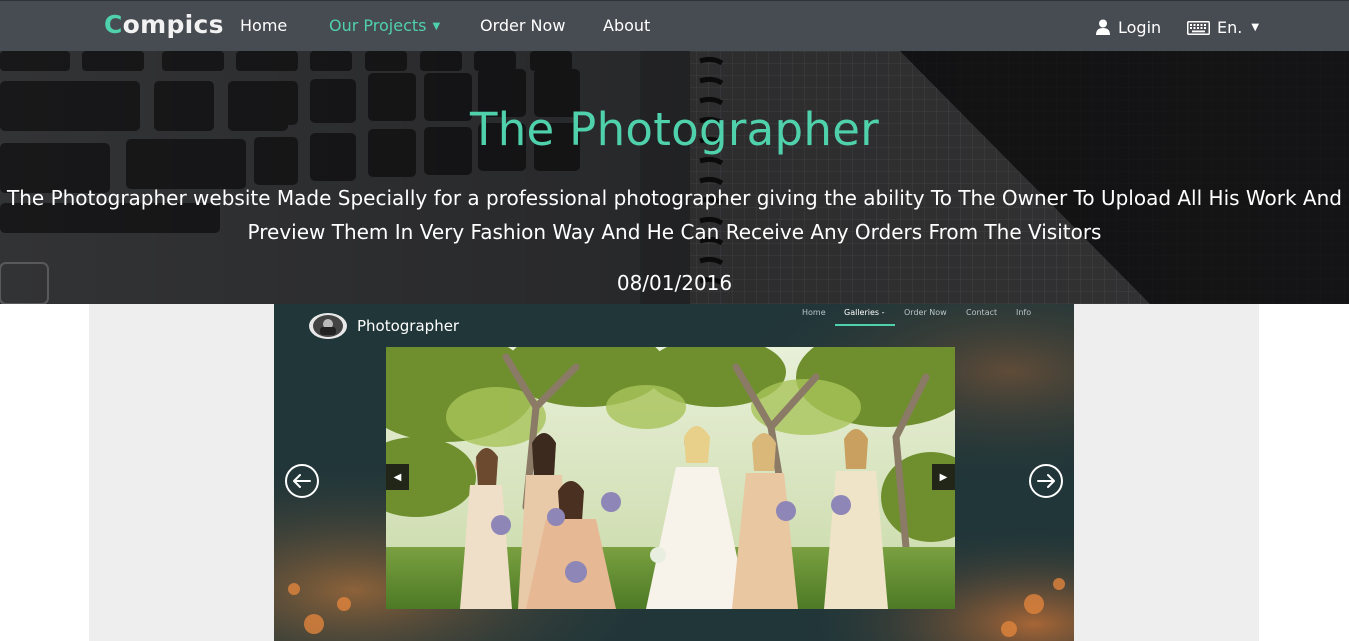 The image size is (1349, 641). What do you see at coordinates (626, 25) in the screenshot?
I see `nav-link-about: About` at bounding box center [626, 25].